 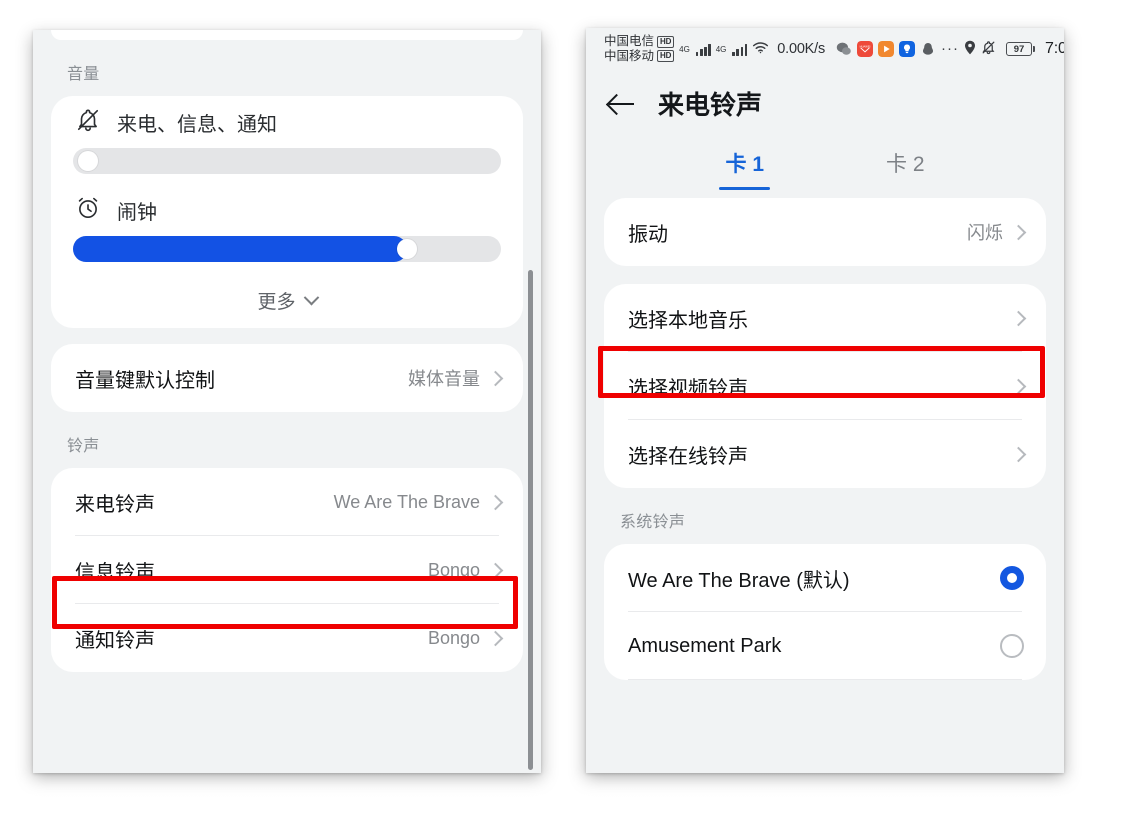 What do you see at coordinates (197, 124) in the screenshot?
I see `volume-item-ring-label: 来电、信息、通知` at bounding box center [197, 124].